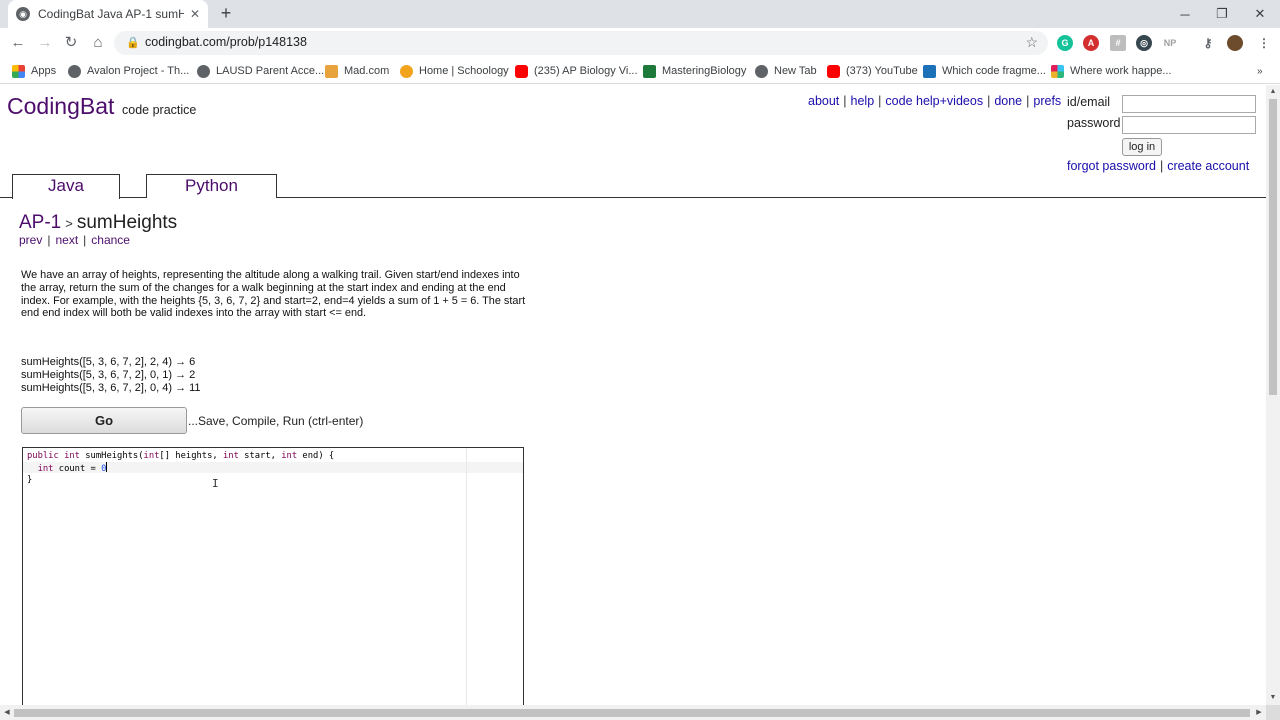 The image size is (1280, 720). Describe the element at coordinates (133, 43) in the screenshot. I see `lock-icon: 🔒` at that location.